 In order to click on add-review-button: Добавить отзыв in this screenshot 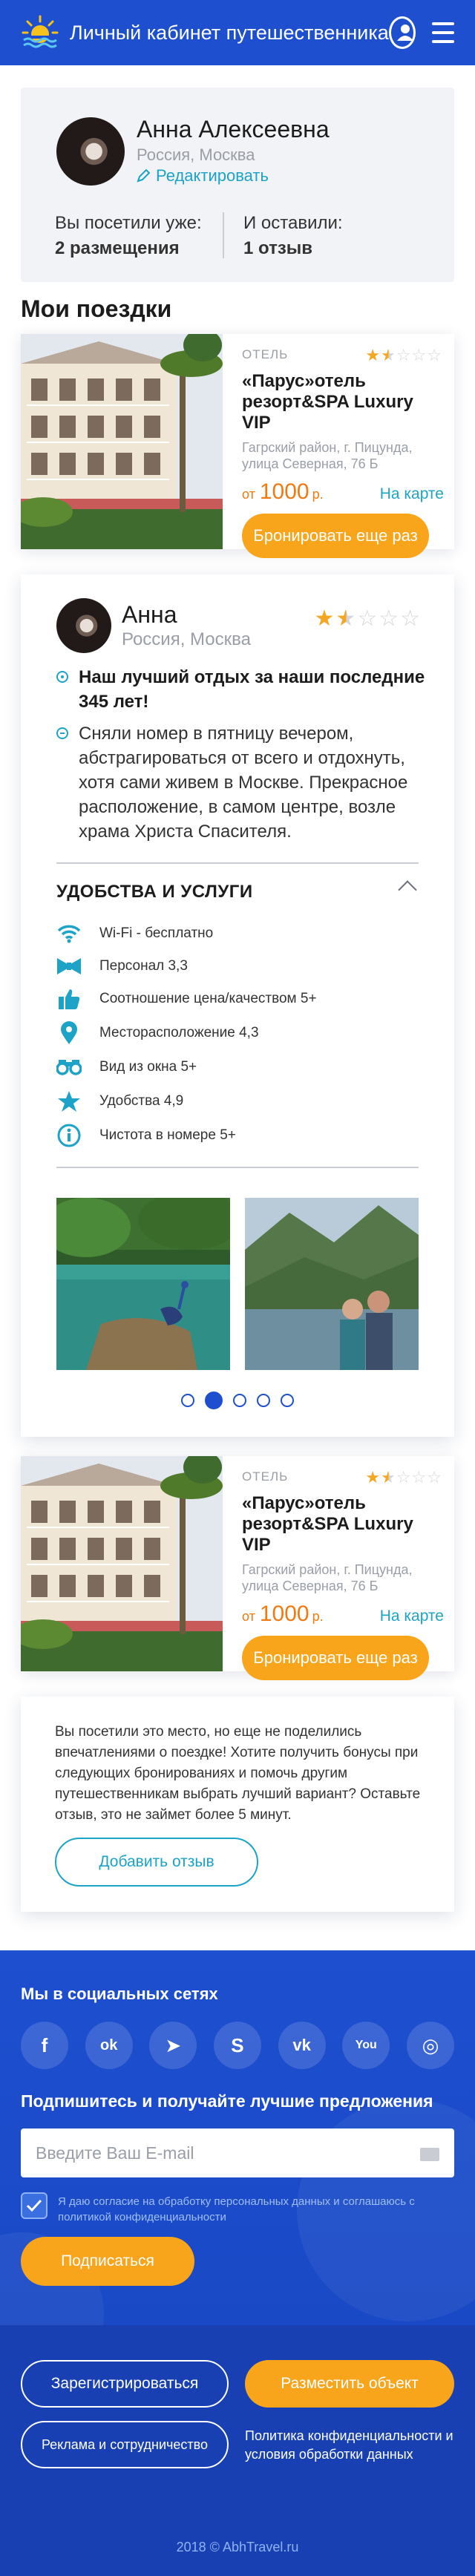, I will do `click(156, 1863)`.